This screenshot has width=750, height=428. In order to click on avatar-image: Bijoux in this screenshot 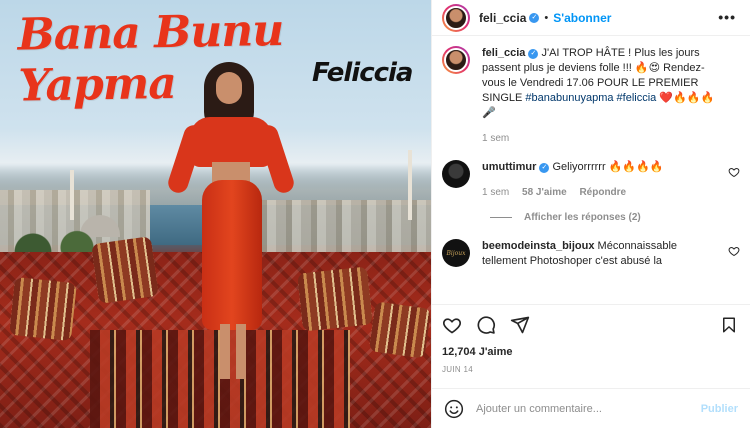, I will do `click(456, 253)`.